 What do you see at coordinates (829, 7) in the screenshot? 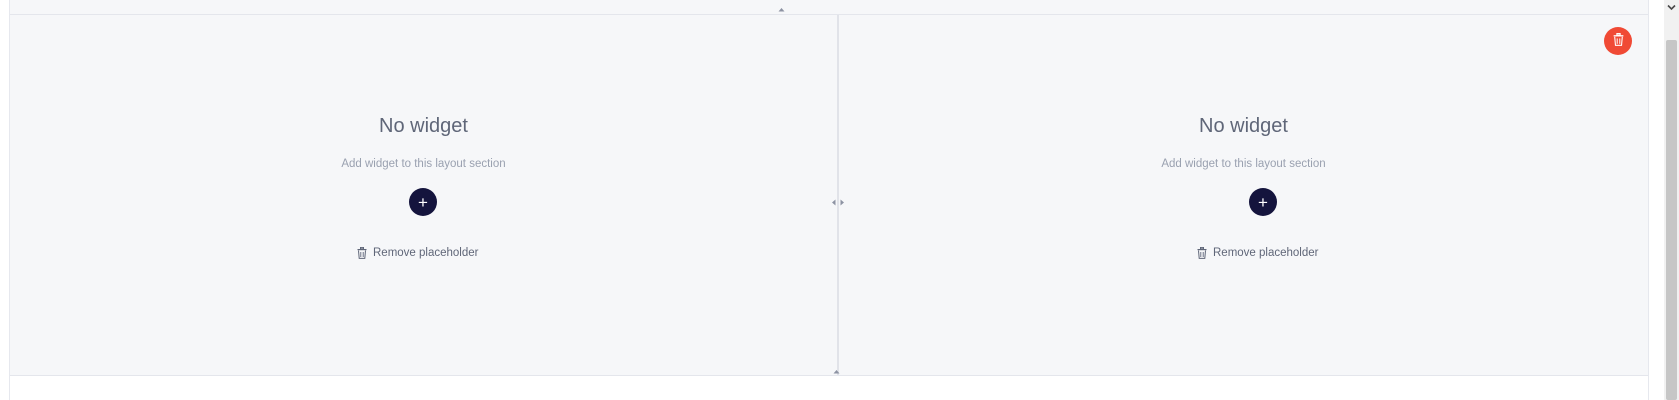
I see `previous-row-edge` at bounding box center [829, 7].